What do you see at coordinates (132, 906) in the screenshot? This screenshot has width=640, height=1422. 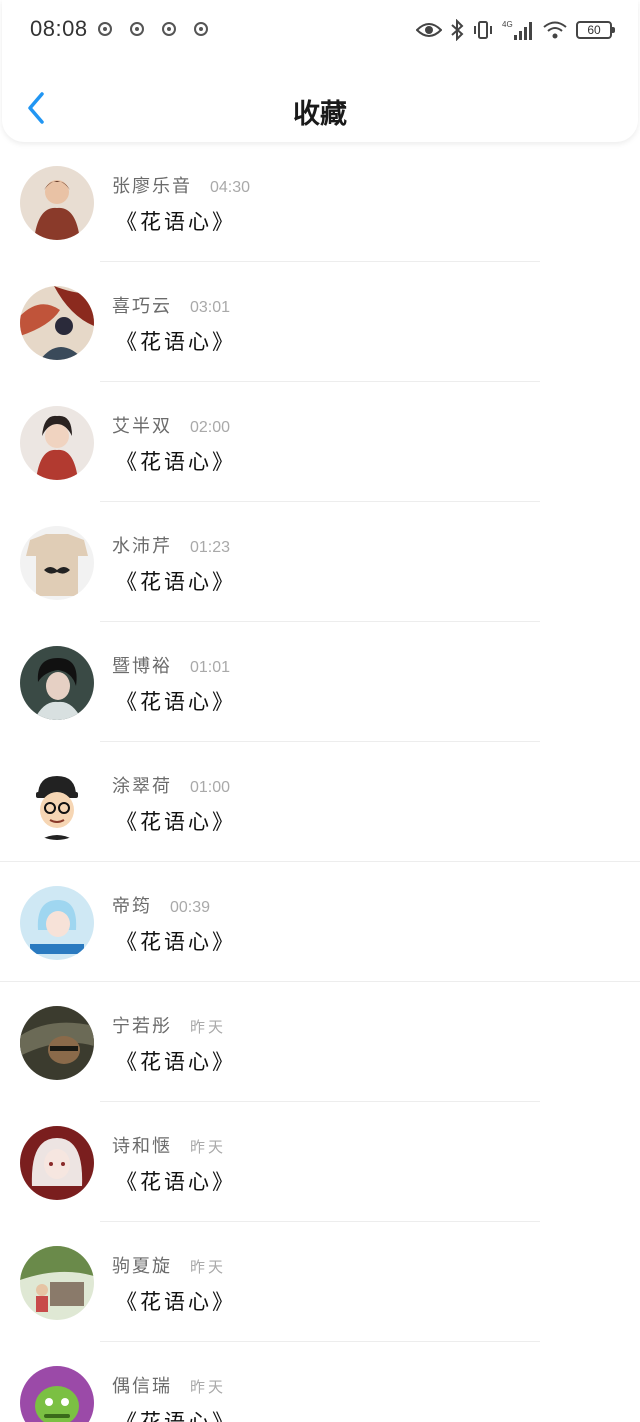 I see `contact-name: 帝筠` at bounding box center [132, 906].